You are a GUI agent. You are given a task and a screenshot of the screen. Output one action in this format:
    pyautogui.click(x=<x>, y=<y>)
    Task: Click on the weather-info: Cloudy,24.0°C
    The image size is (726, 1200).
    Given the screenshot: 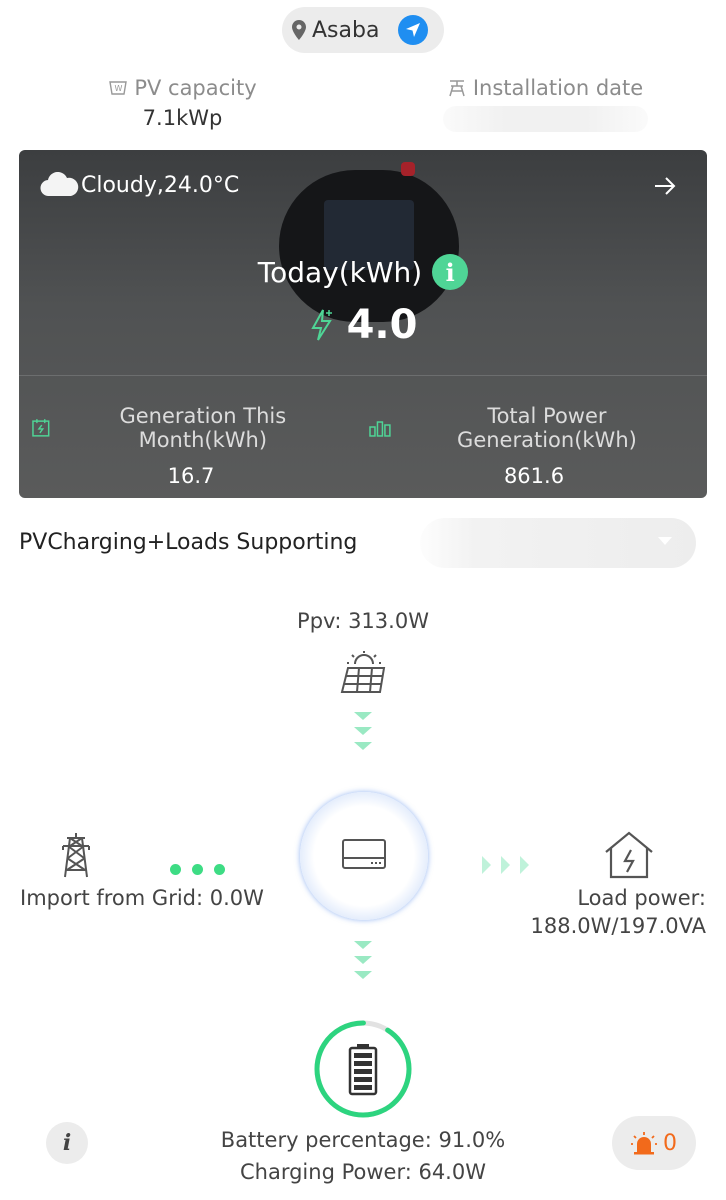 What is the action you would take?
    pyautogui.click(x=139, y=185)
    